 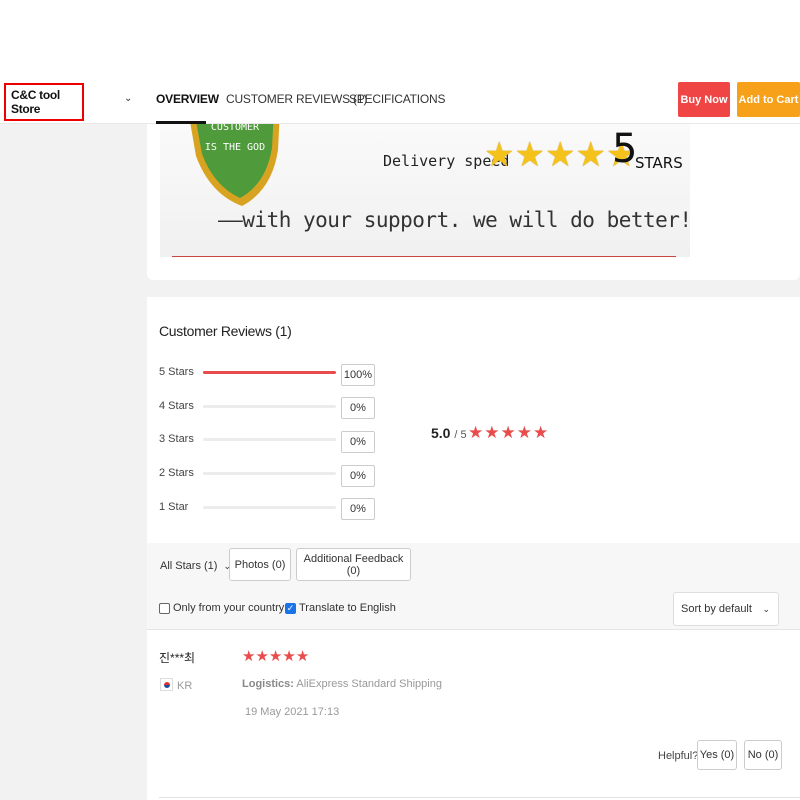 What do you see at coordinates (260, 564) in the screenshot?
I see `photos-filter-button: Photos (0)` at bounding box center [260, 564].